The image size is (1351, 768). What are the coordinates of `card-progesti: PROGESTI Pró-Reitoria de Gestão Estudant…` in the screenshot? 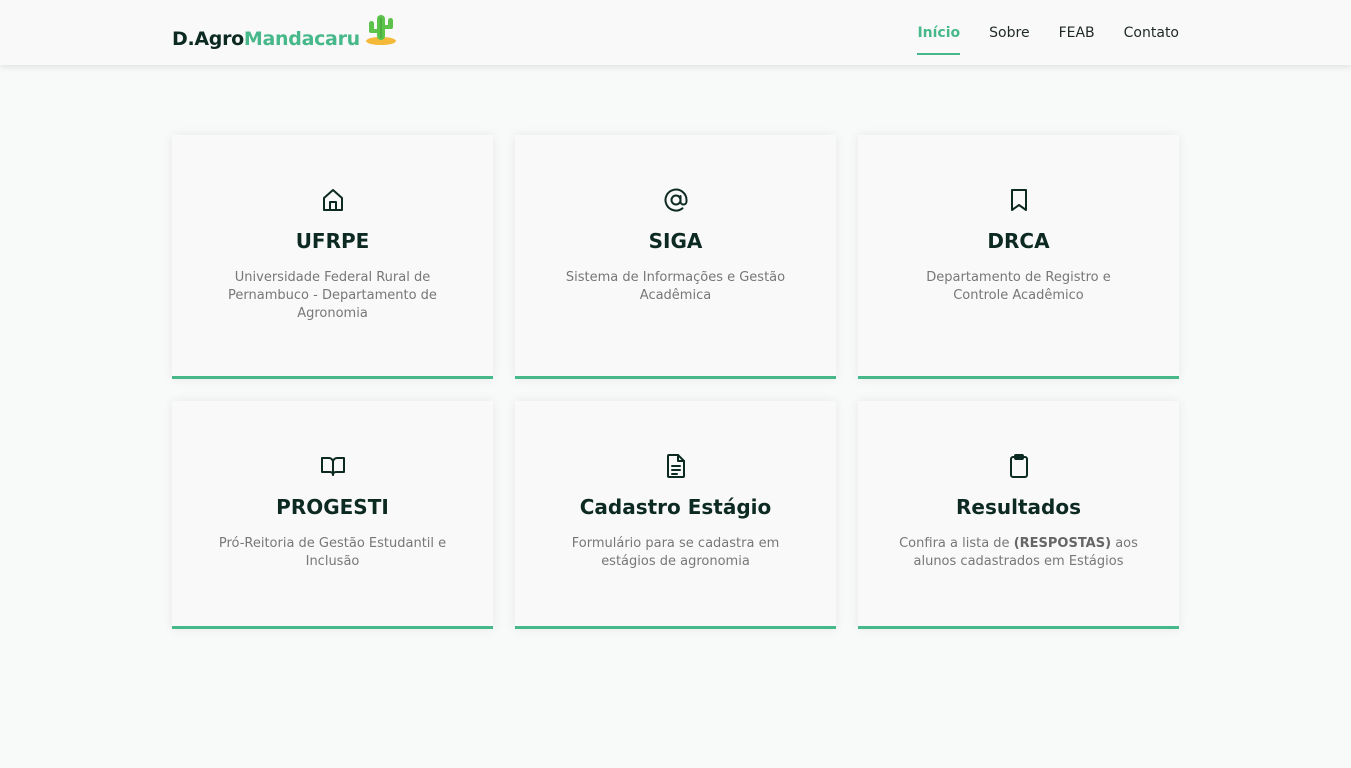 It's located at (332, 515).